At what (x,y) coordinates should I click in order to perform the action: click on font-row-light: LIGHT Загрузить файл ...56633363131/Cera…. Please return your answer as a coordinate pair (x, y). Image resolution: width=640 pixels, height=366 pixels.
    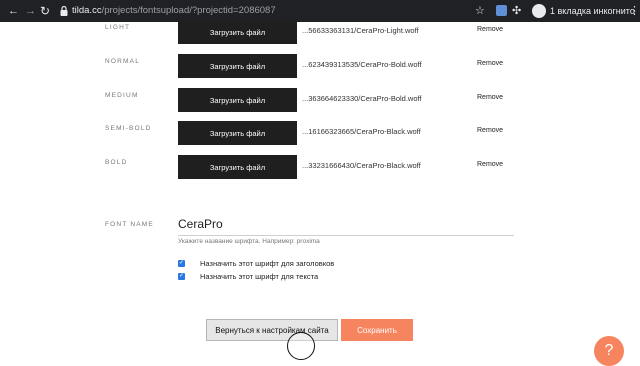
    Looking at the image, I should click on (320, 32).